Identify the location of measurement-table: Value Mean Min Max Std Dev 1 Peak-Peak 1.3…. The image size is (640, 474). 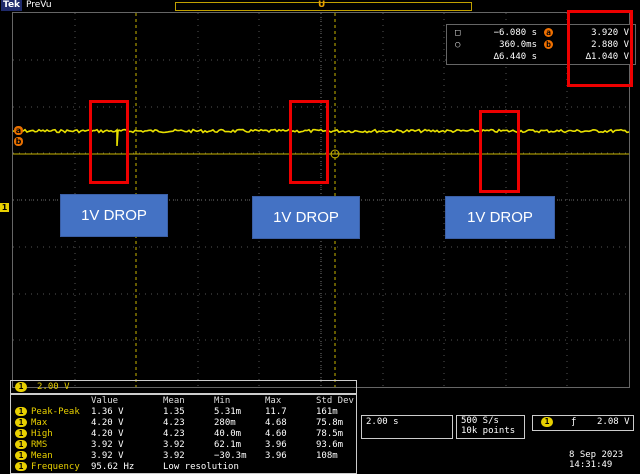
(183, 434).